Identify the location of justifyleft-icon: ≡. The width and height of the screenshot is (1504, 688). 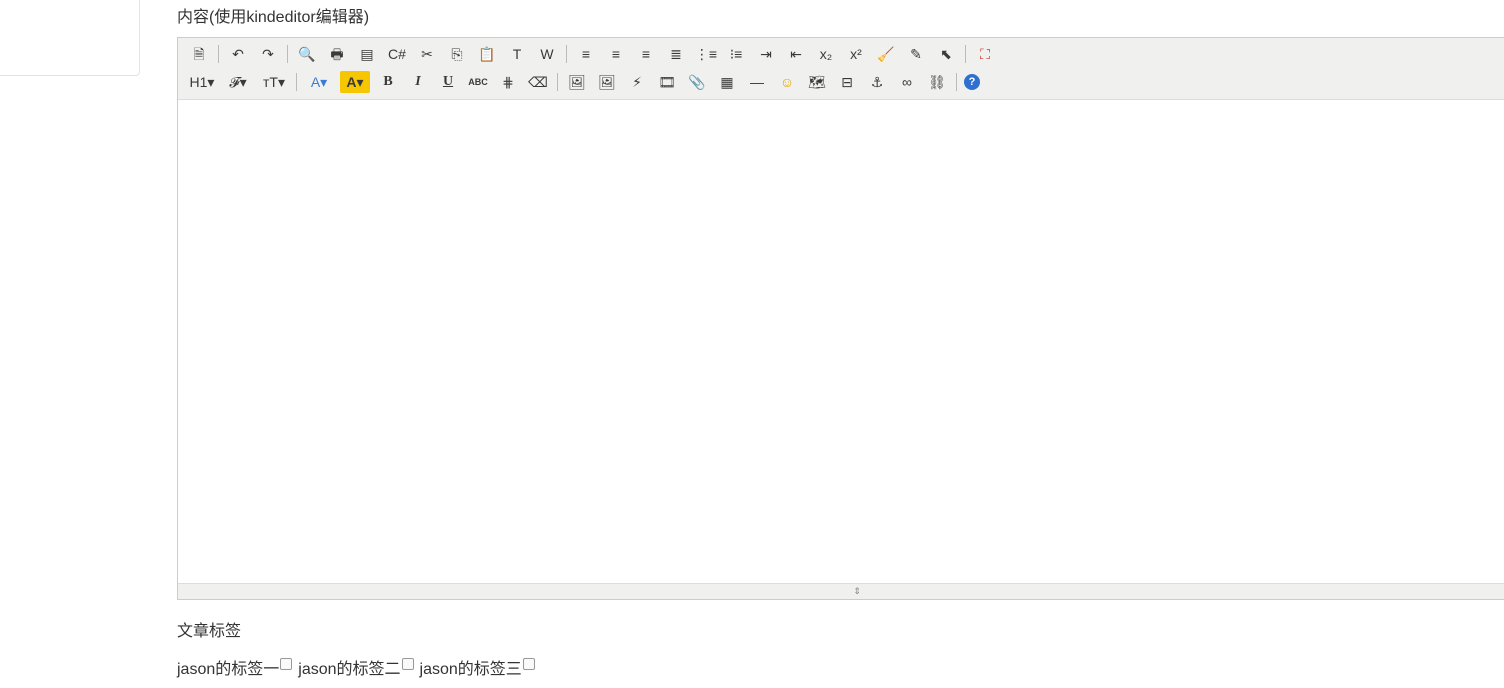
(586, 54).